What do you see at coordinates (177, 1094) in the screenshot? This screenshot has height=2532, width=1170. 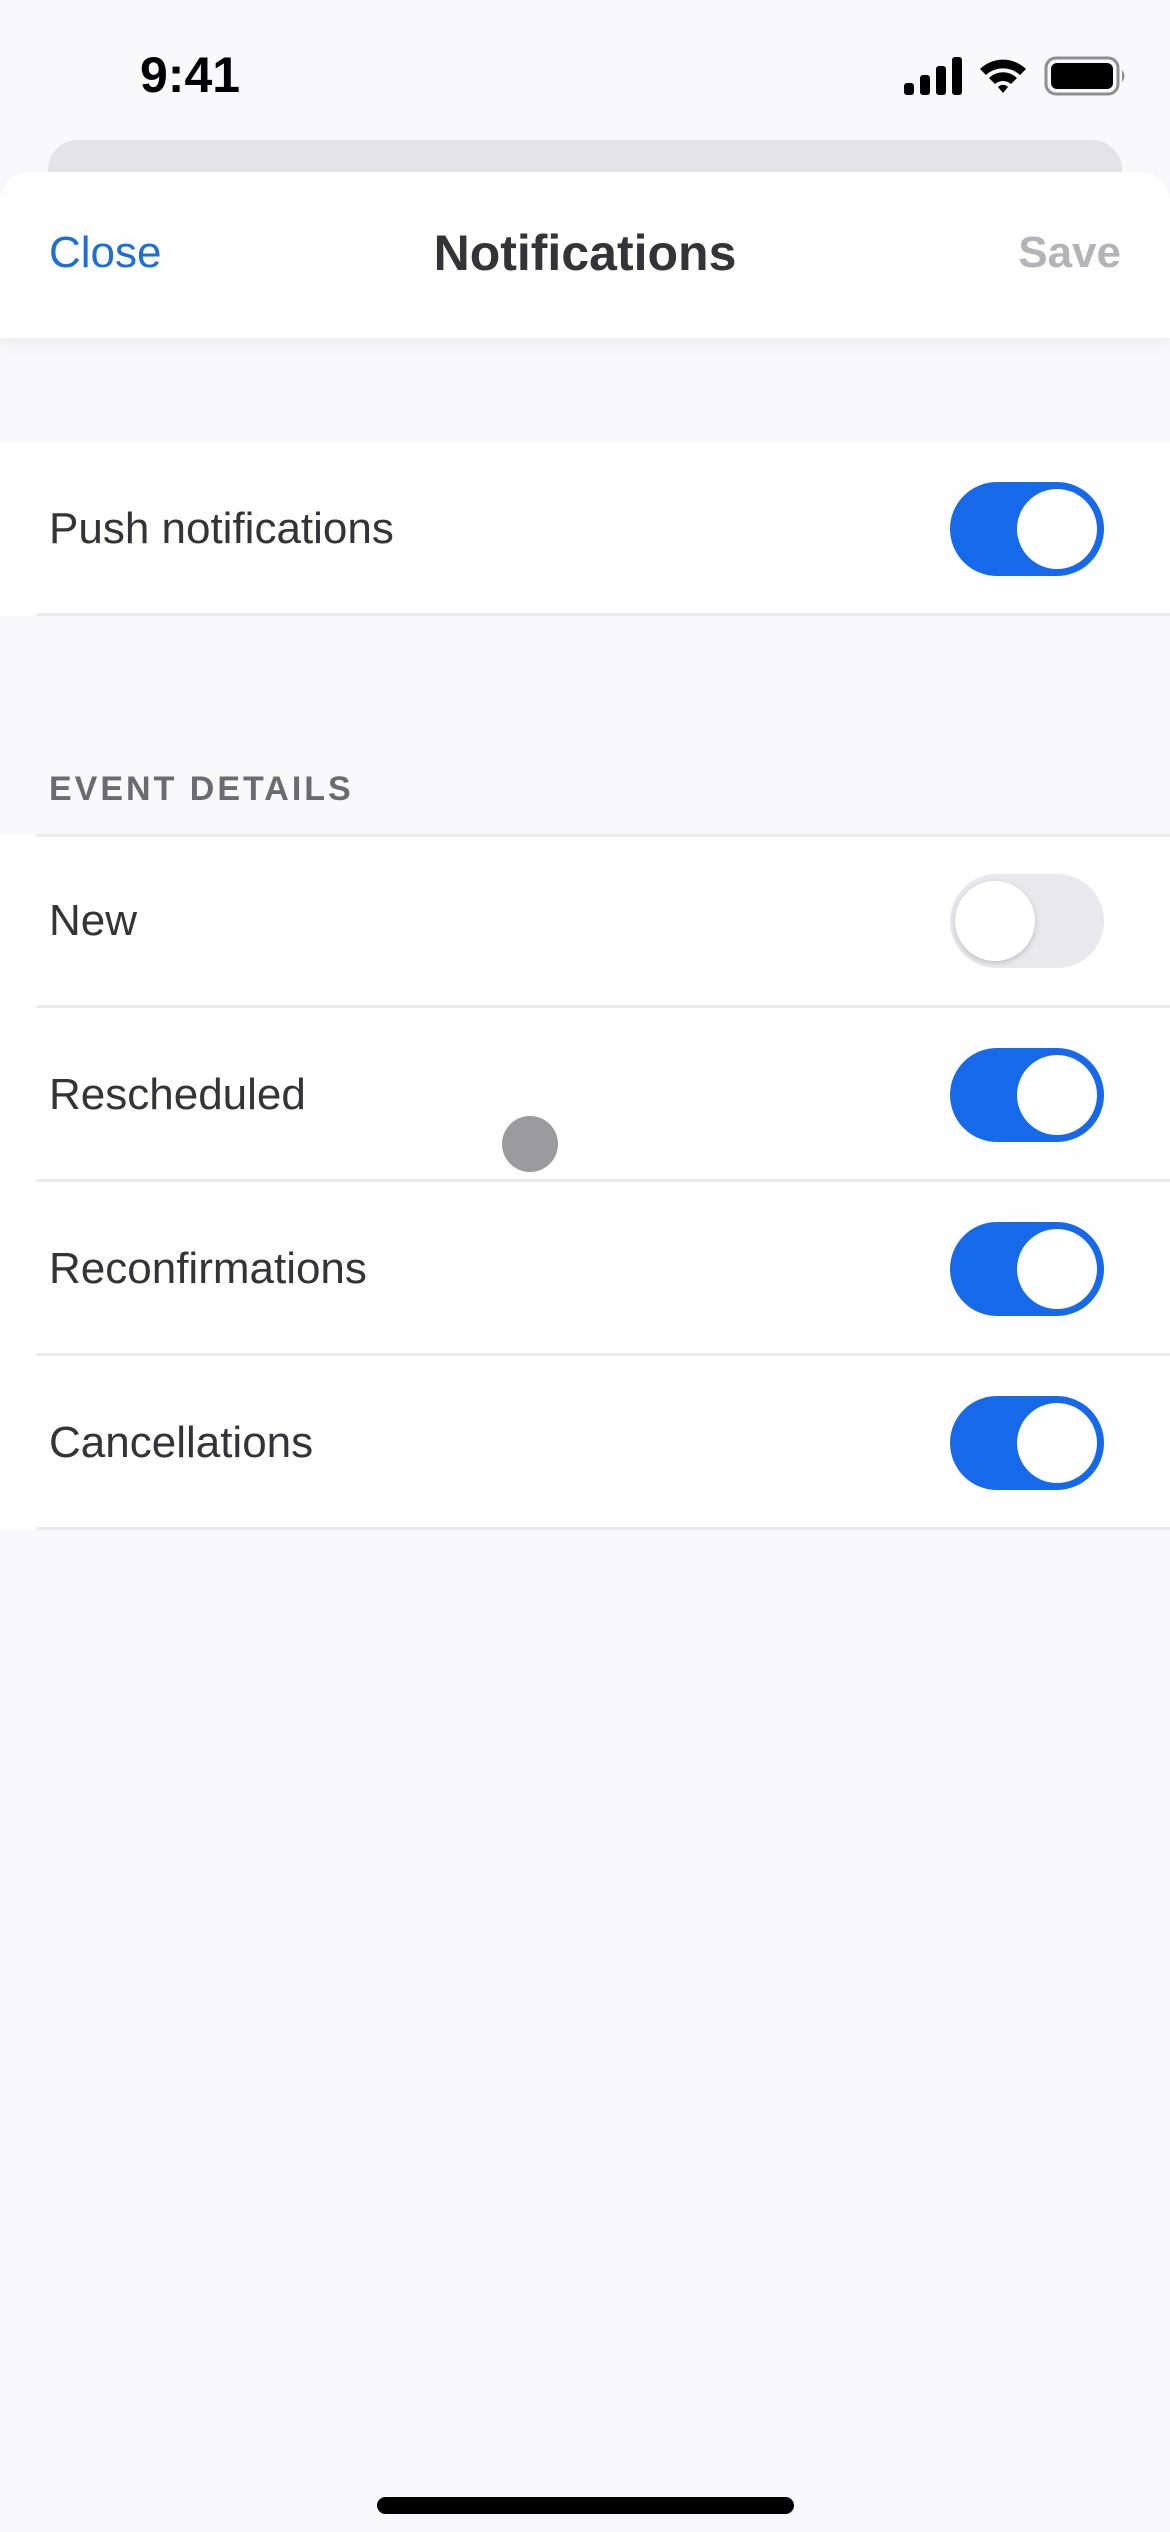 I see `event-row-label: Rescheduled` at bounding box center [177, 1094].